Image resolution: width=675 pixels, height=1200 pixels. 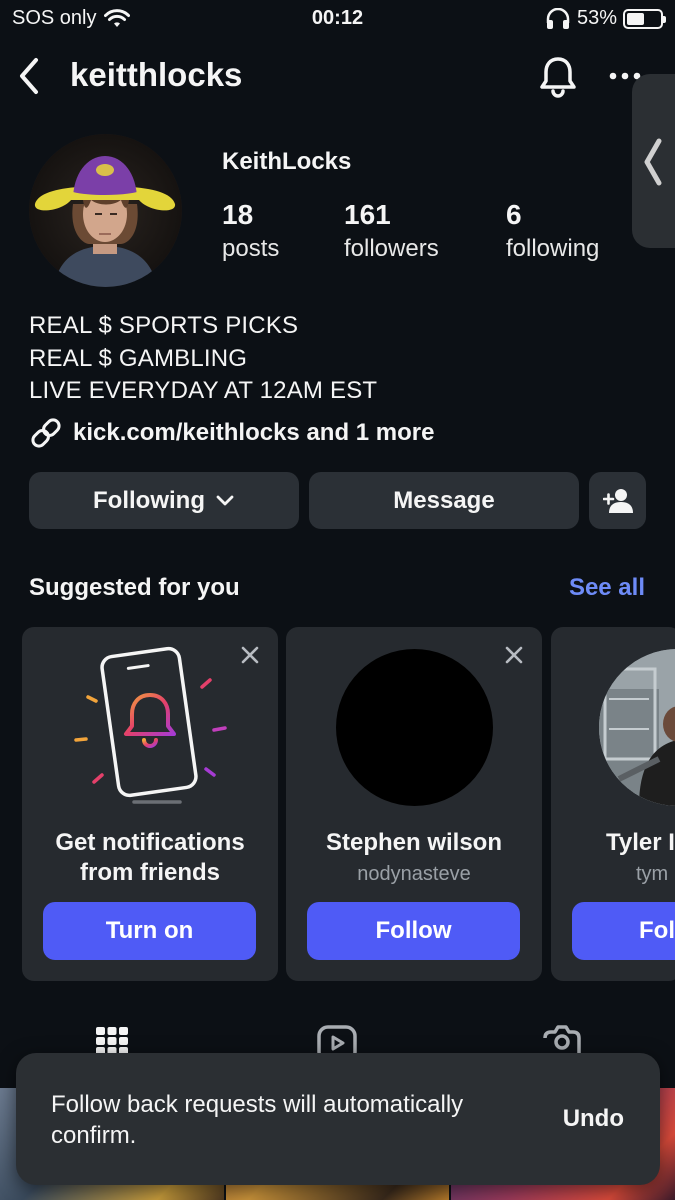 I want to click on stat-followers-label: followers, so click(x=391, y=248).